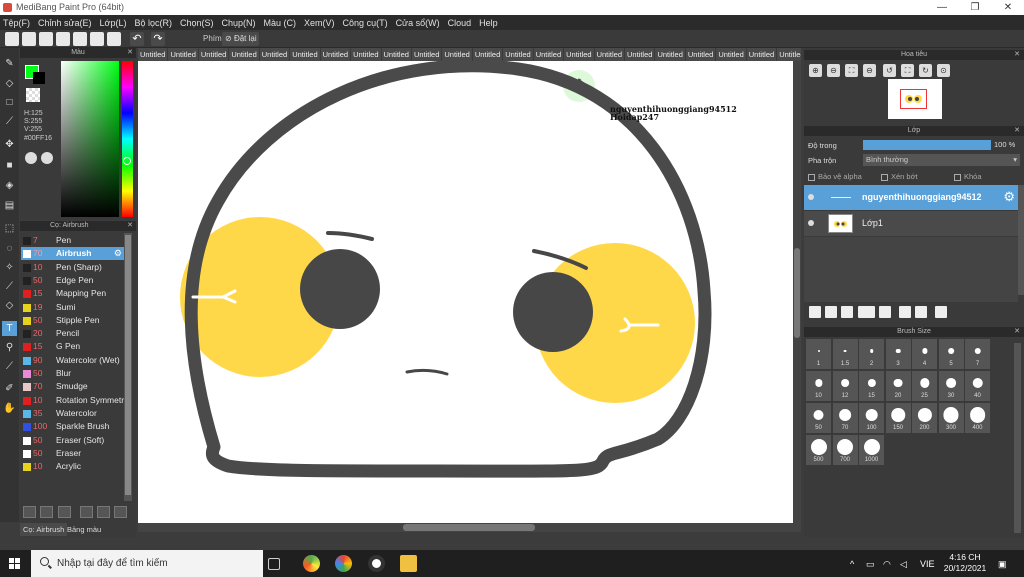 Image resolution: width=1024 pixels, height=577 pixels. What do you see at coordinates (9, 328) in the screenshot?
I see `text-tool-icon: T` at bounding box center [9, 328].